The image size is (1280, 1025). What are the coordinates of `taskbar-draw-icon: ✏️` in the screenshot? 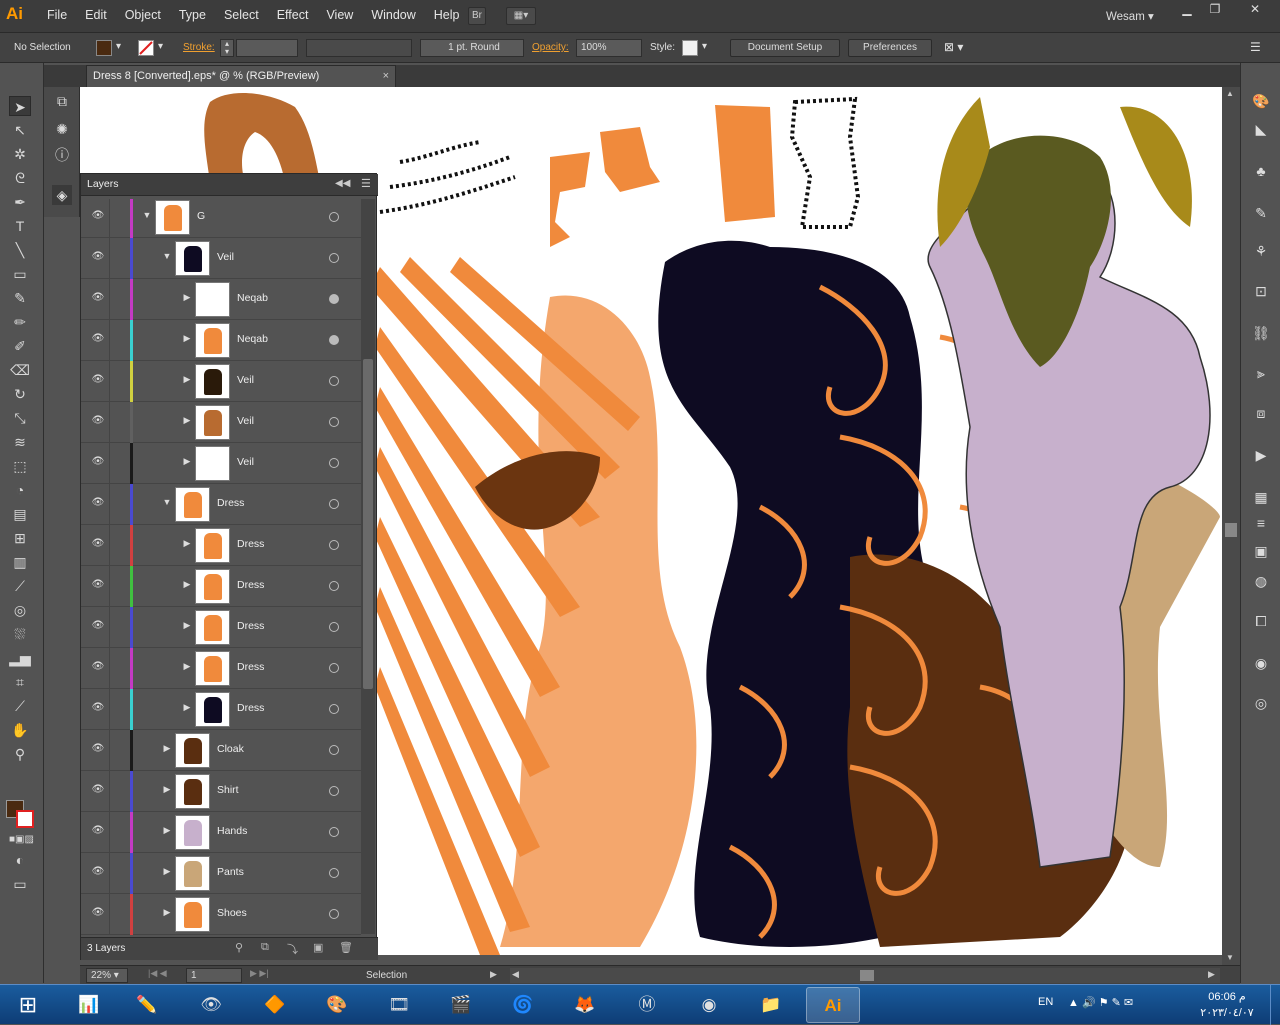 It's located at (147, 1005).